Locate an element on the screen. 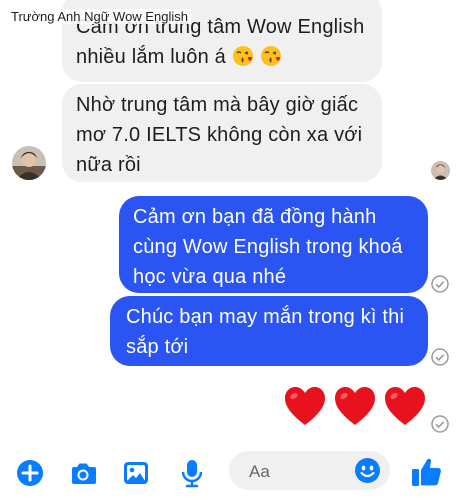 The width and height of the screenshot is (457, 500). seen-avatar is located at coordinates (440, 170).